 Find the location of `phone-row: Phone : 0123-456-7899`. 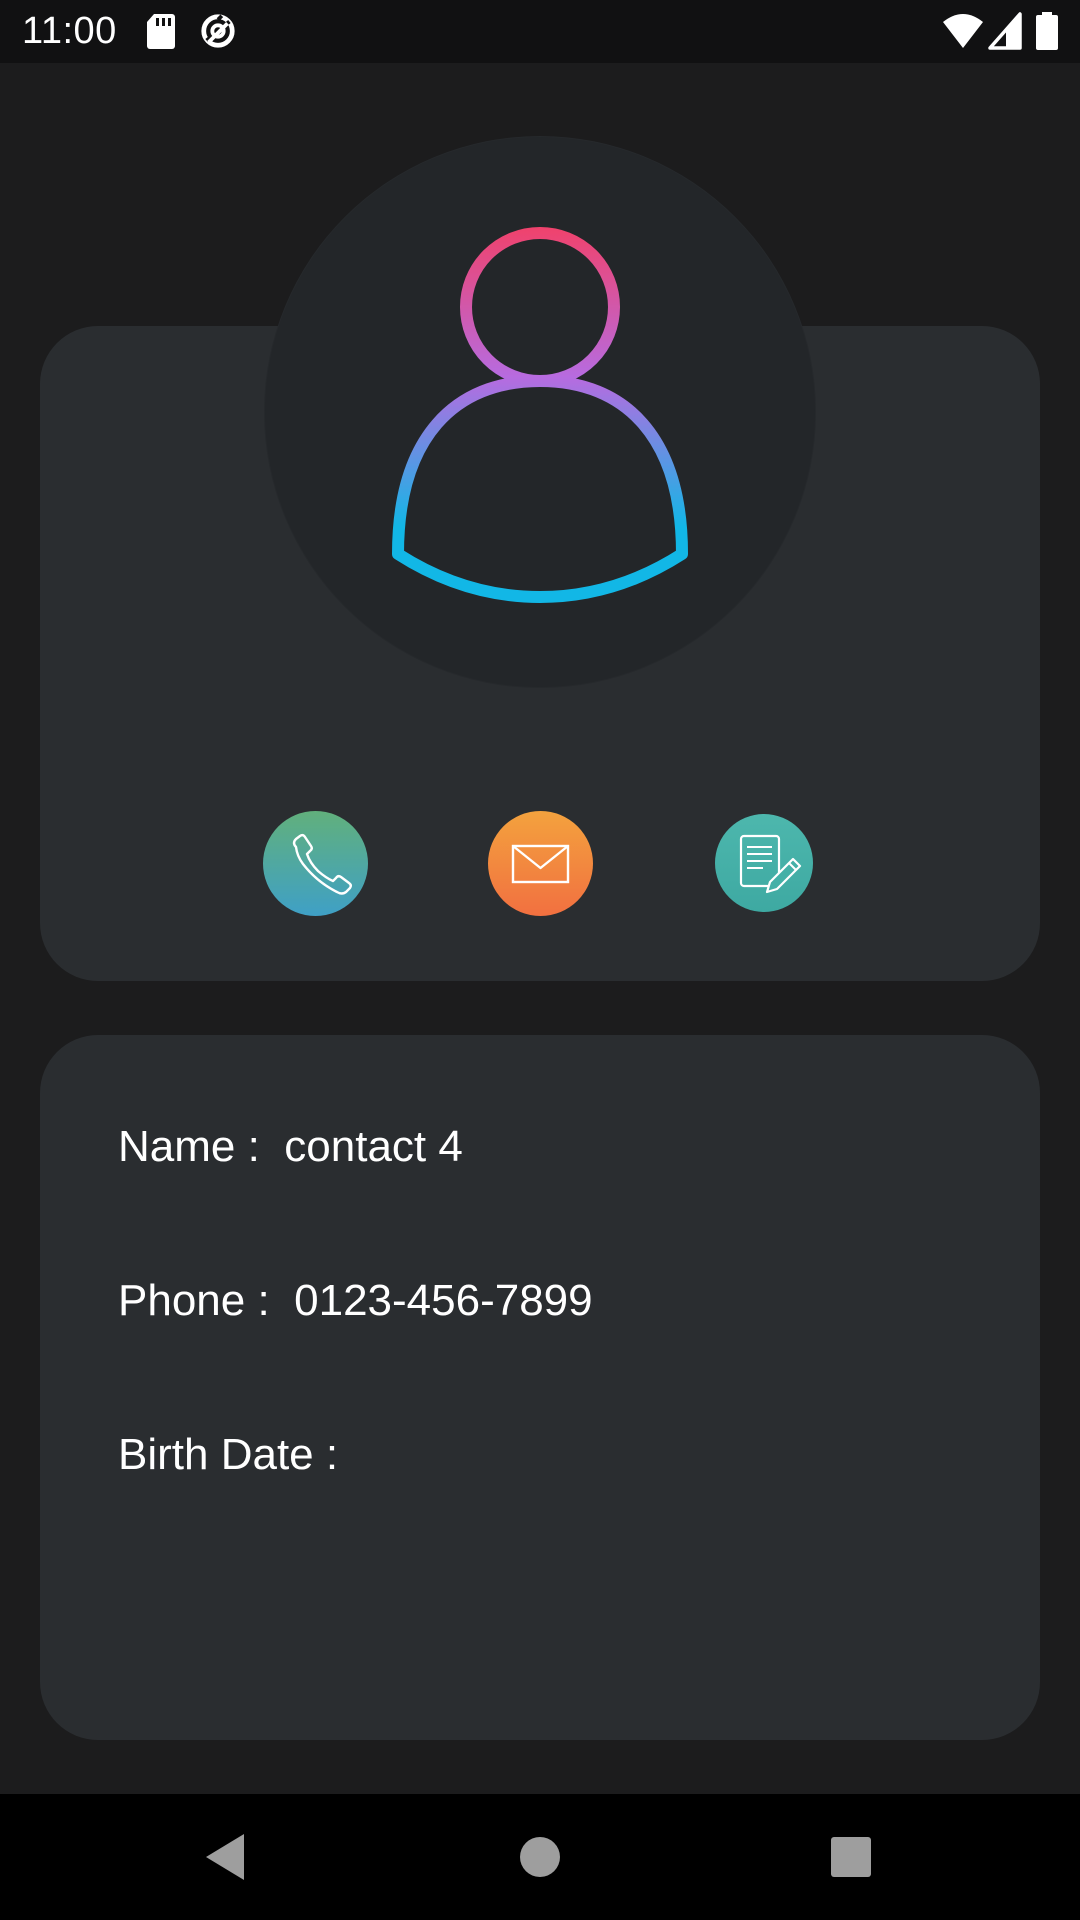

phone-row: Phone : 0123-456-7899 is located at coordinates (355, 1301).